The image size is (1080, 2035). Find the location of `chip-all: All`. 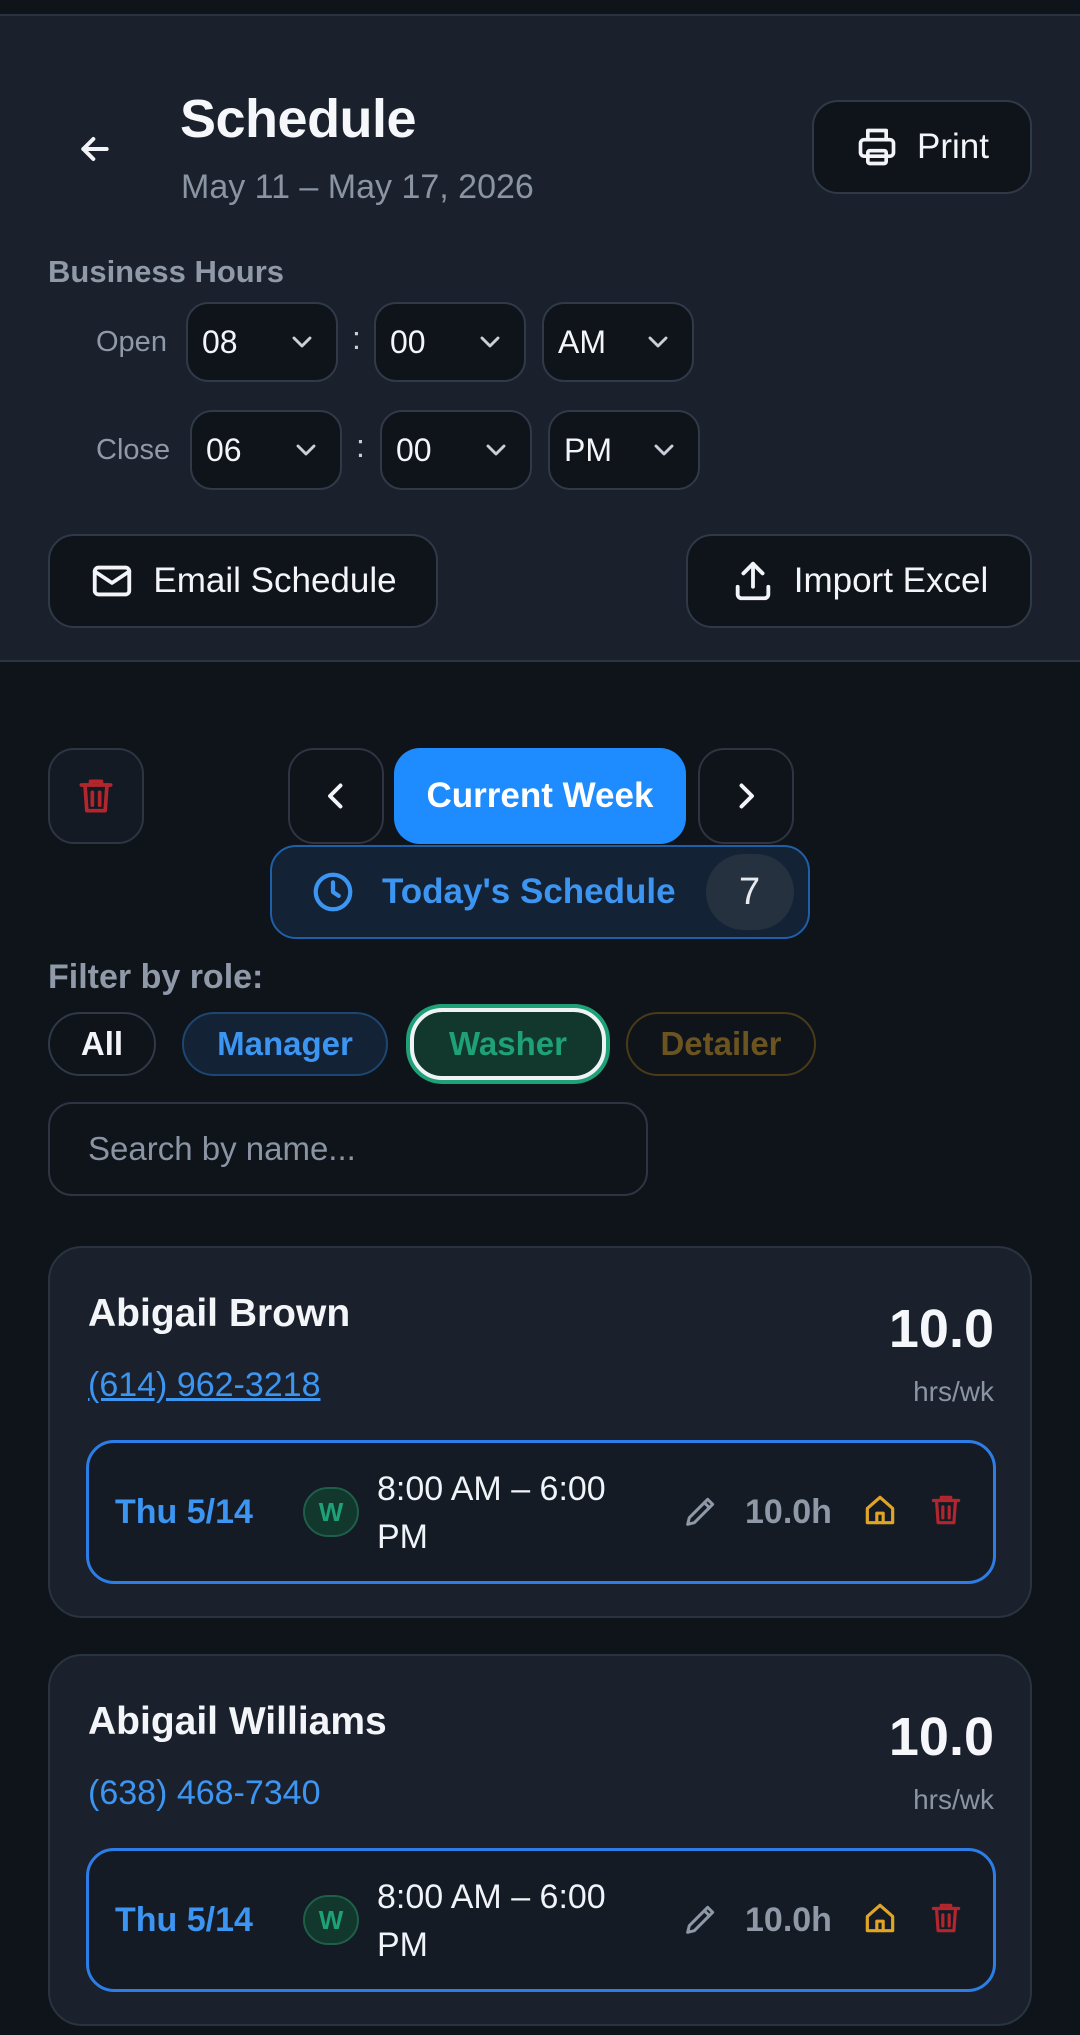

chip-all: All is located at coordinates (102, 1044).